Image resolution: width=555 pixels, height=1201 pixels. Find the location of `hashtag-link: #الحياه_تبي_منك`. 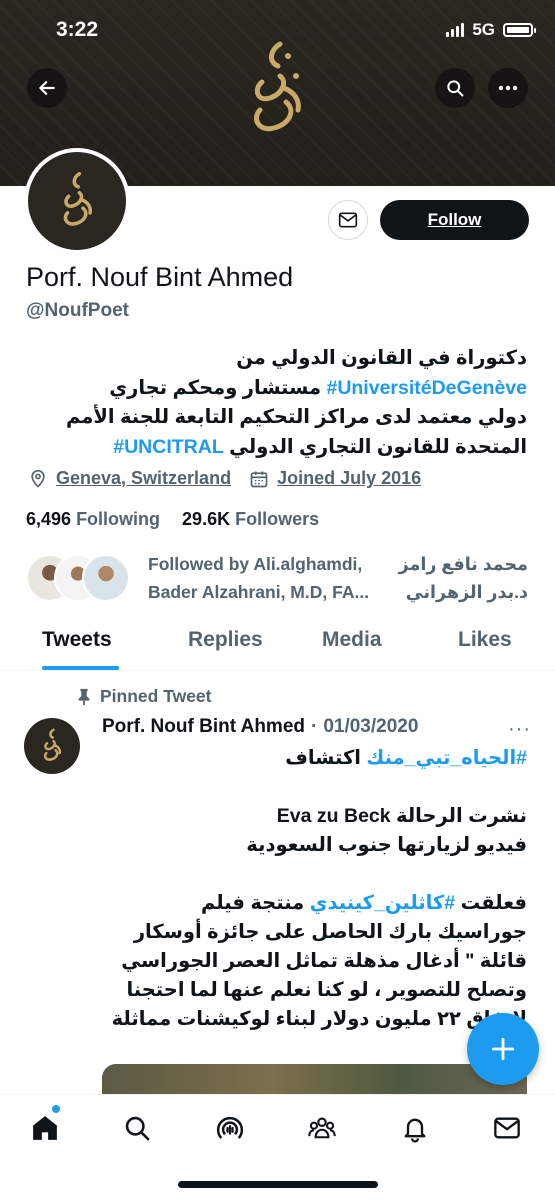

hashtag-link: #الحياه_تبي_منك is located at coordinates (446, 758).